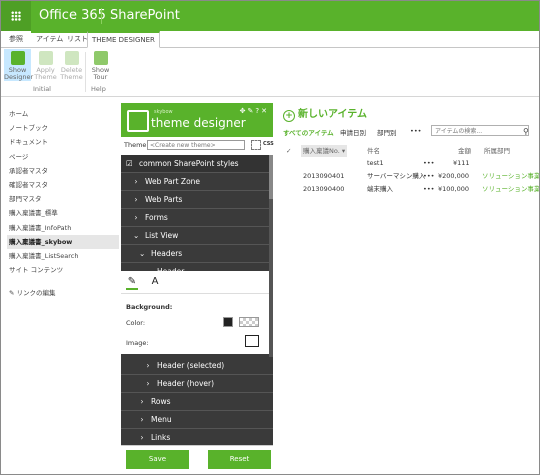  I want to click on panel-scroll-thumb, so click(271, 177).